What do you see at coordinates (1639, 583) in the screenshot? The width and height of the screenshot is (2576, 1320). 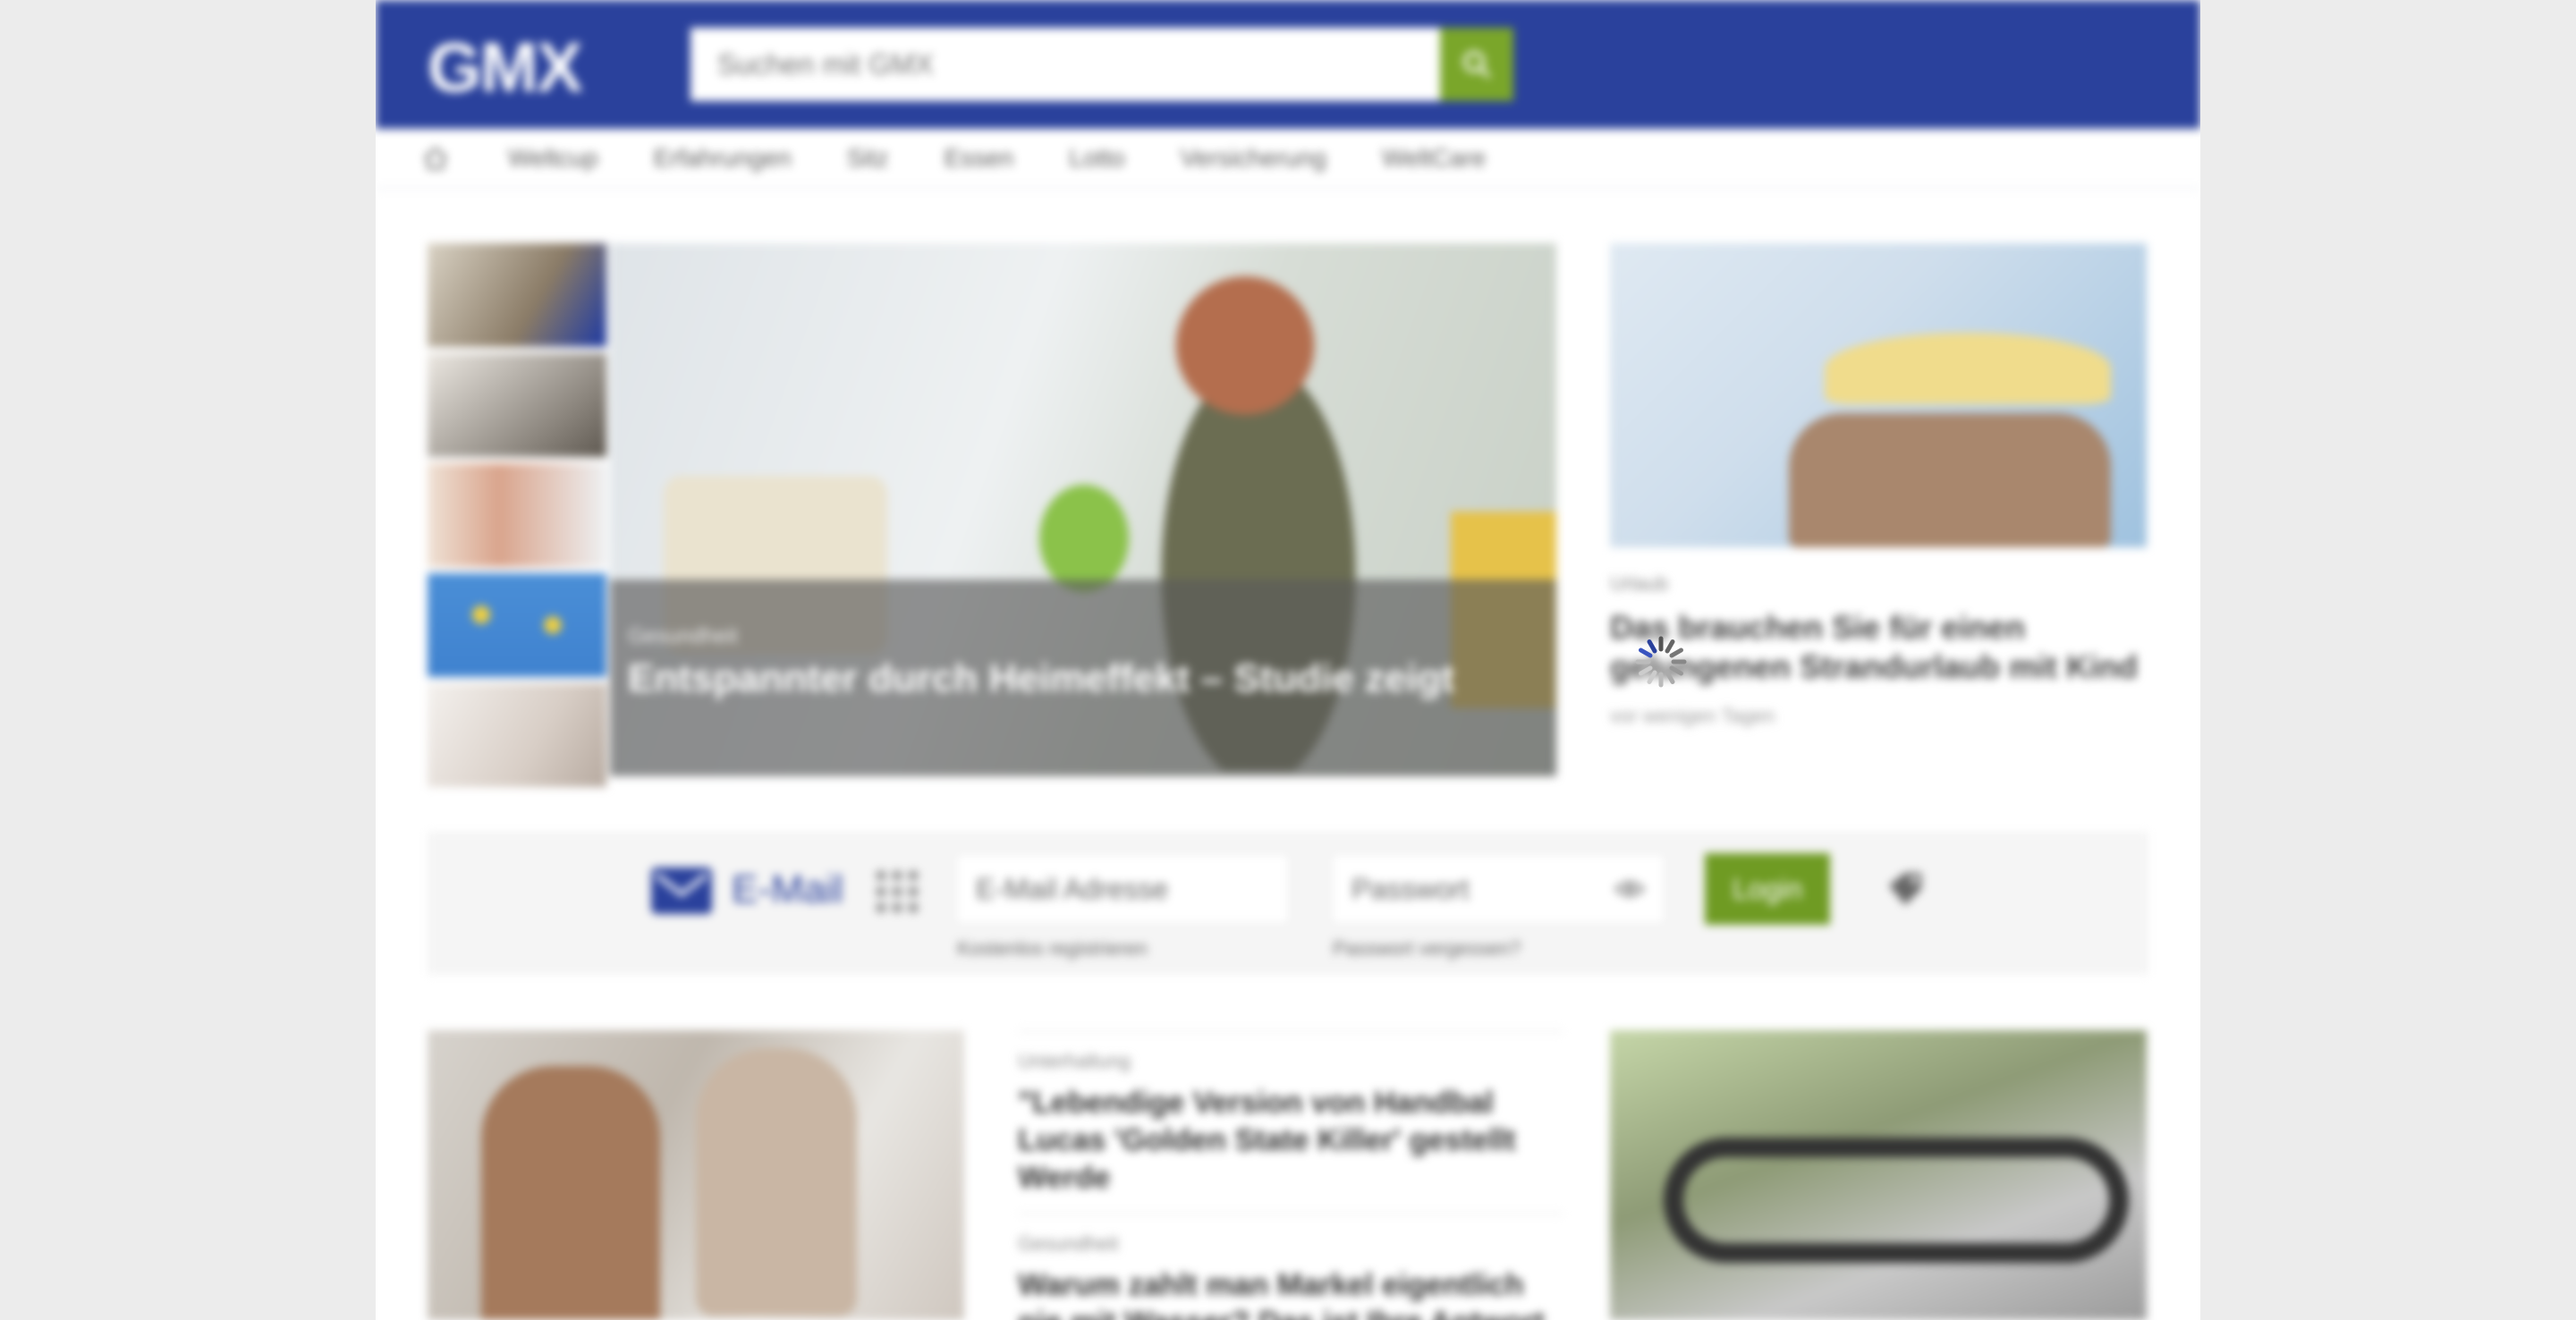 I see `side-article-kicker: Urlaub` at bounding box center [1639, 583].